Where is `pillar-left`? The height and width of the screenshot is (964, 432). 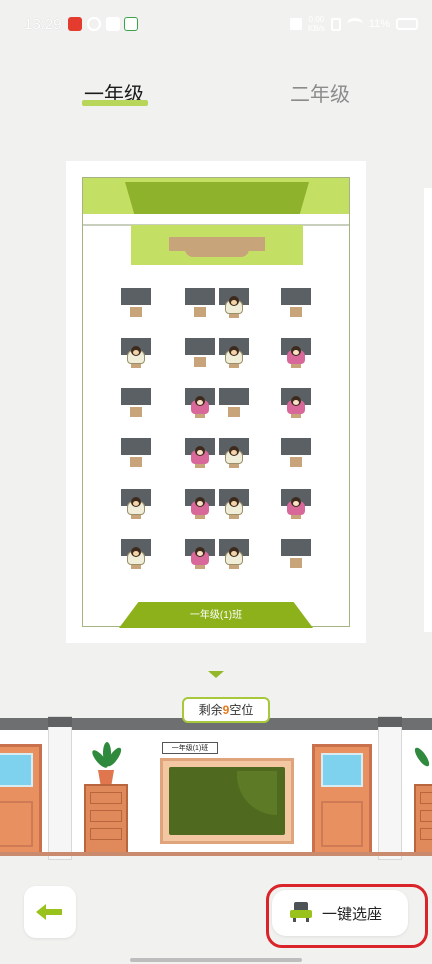
pillar-left is located at coordinates (60, 788).